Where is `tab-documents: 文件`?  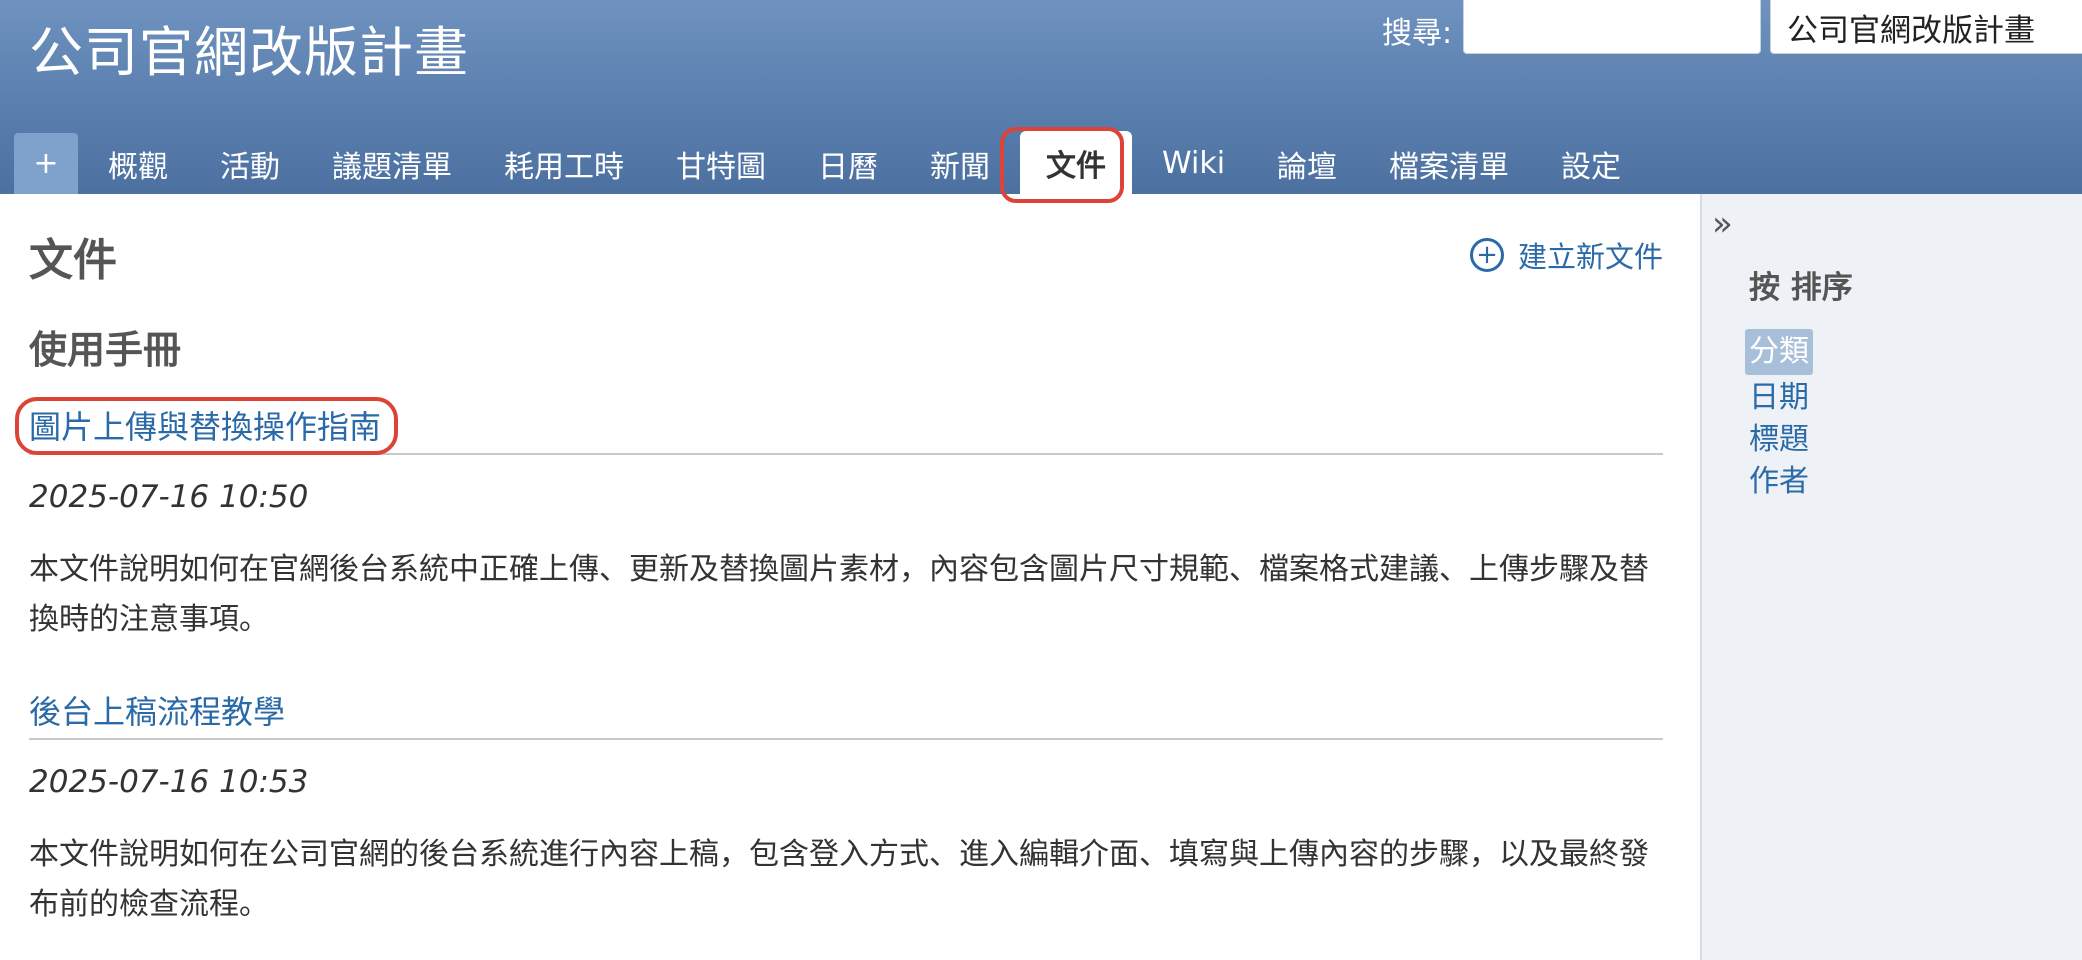
tab-documents: 文件 is located at coordinates (1076, 162).